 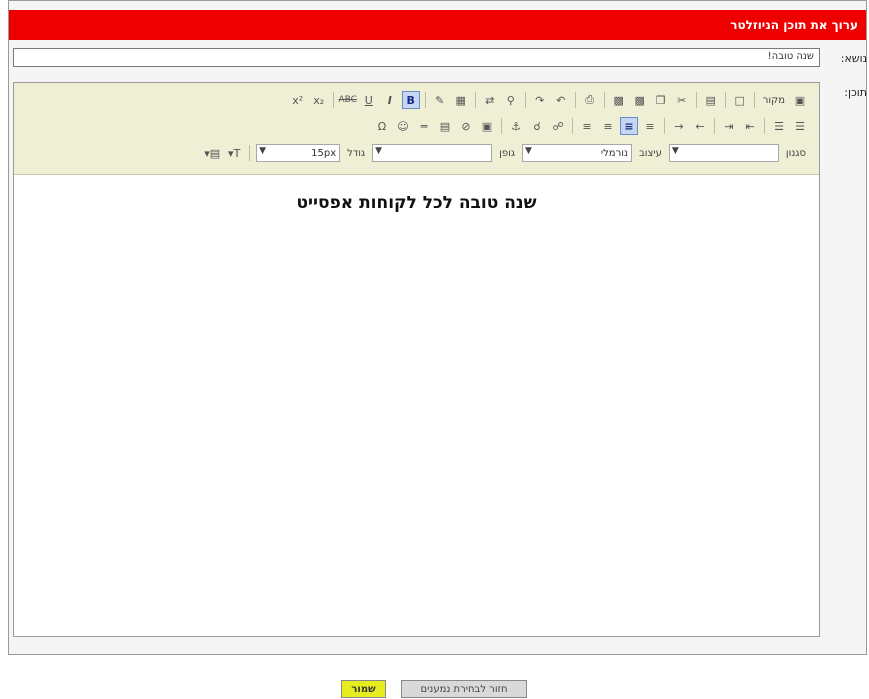 I want to click on find-icon: ⚲, so click(x=511, y=100).